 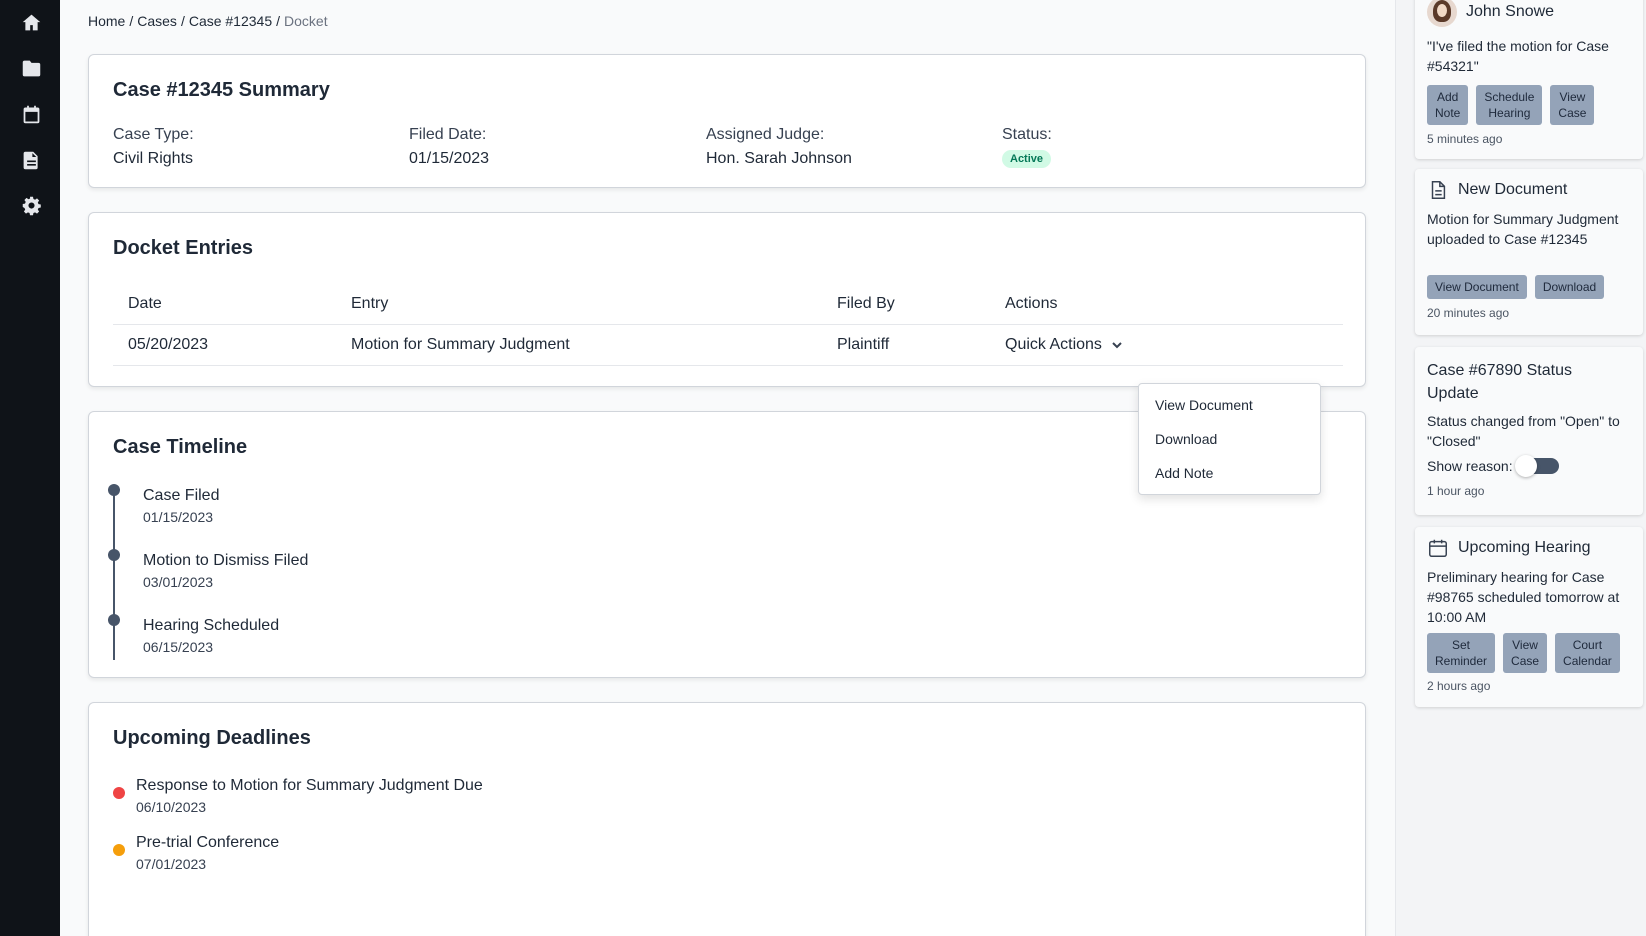 I want to click on deadline-title: Pre-trial Conference, so click(x=208, y=842).